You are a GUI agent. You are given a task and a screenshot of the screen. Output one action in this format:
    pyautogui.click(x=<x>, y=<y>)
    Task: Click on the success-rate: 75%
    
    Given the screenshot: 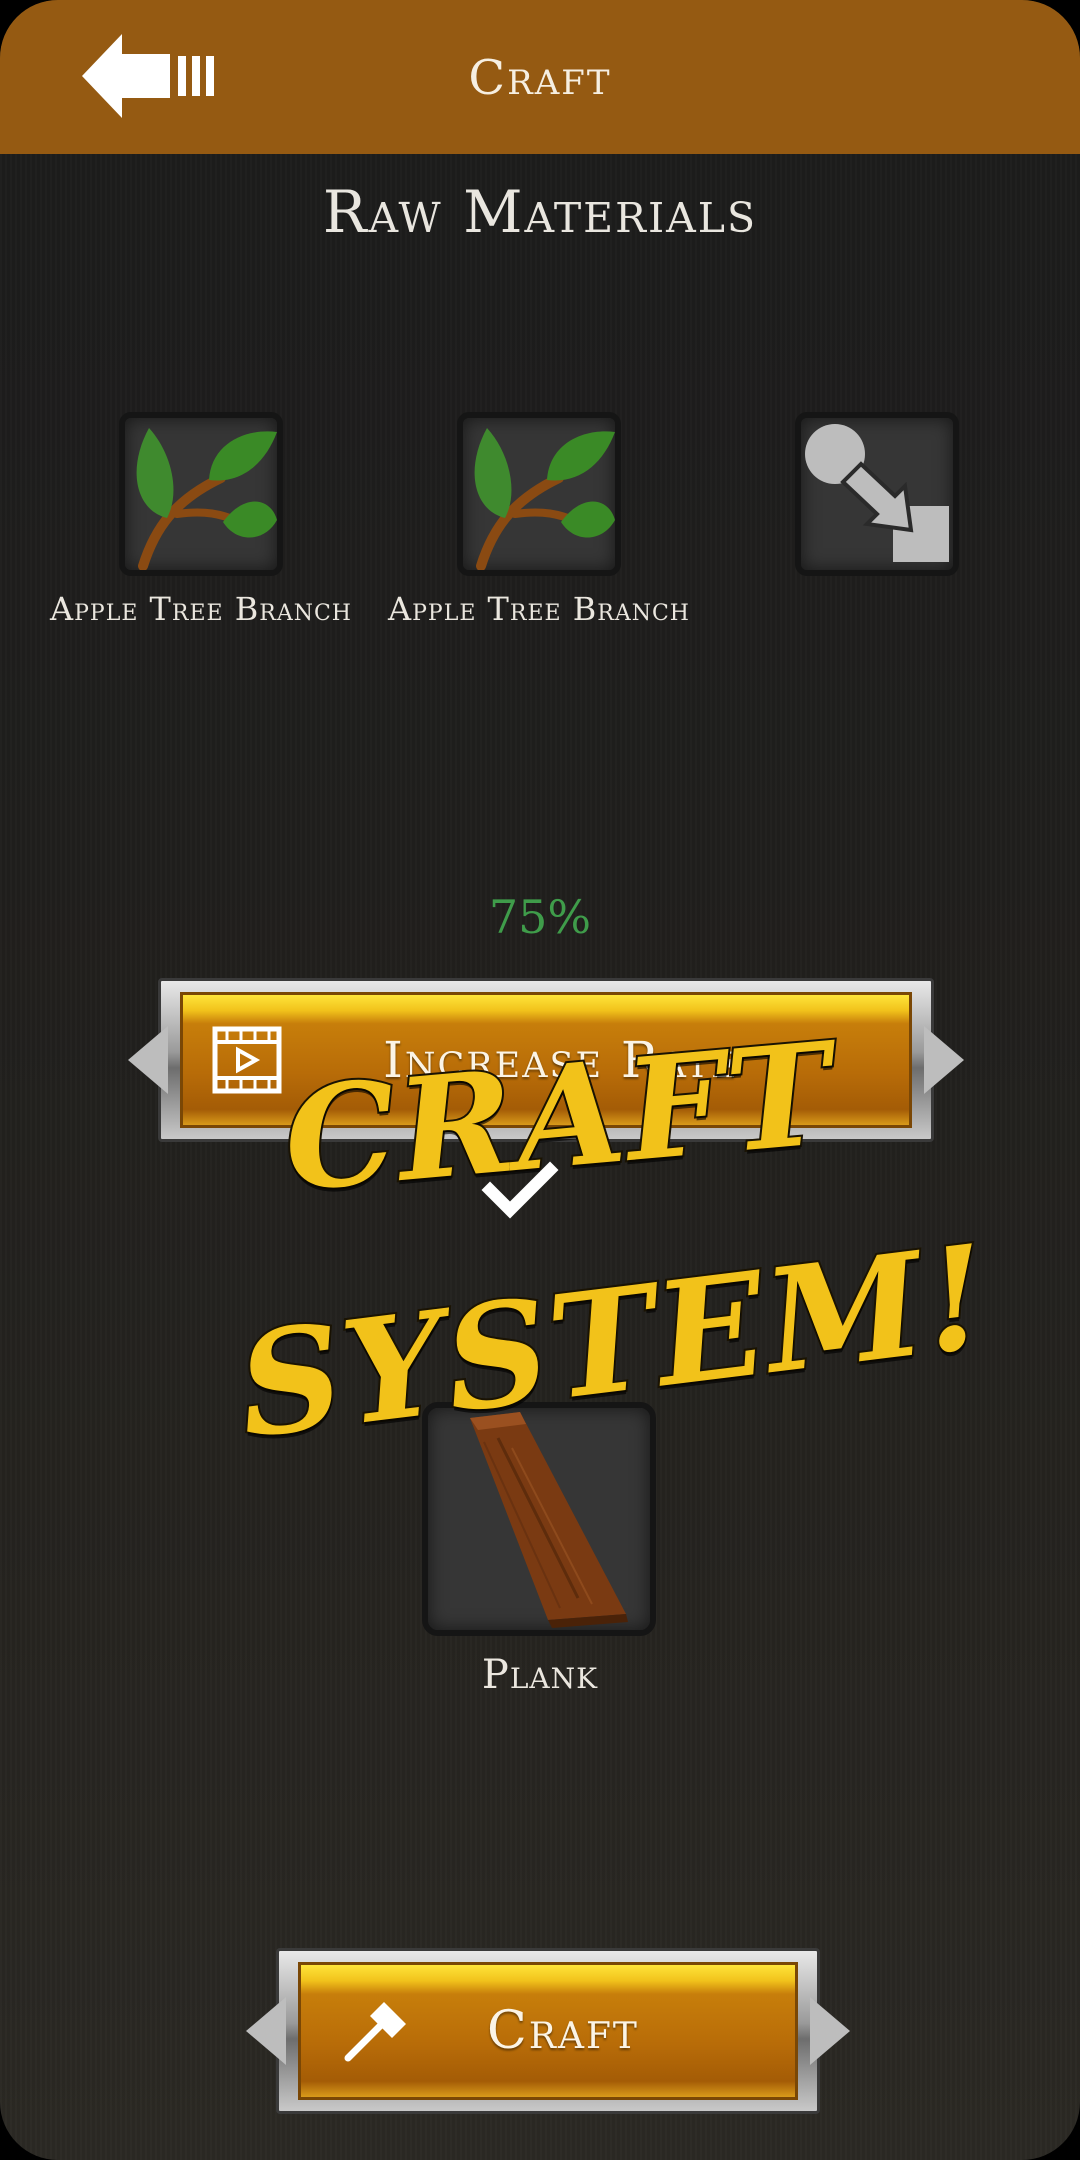 What is the action you would take?
    pyautogui.click(x=540, y=917)
    